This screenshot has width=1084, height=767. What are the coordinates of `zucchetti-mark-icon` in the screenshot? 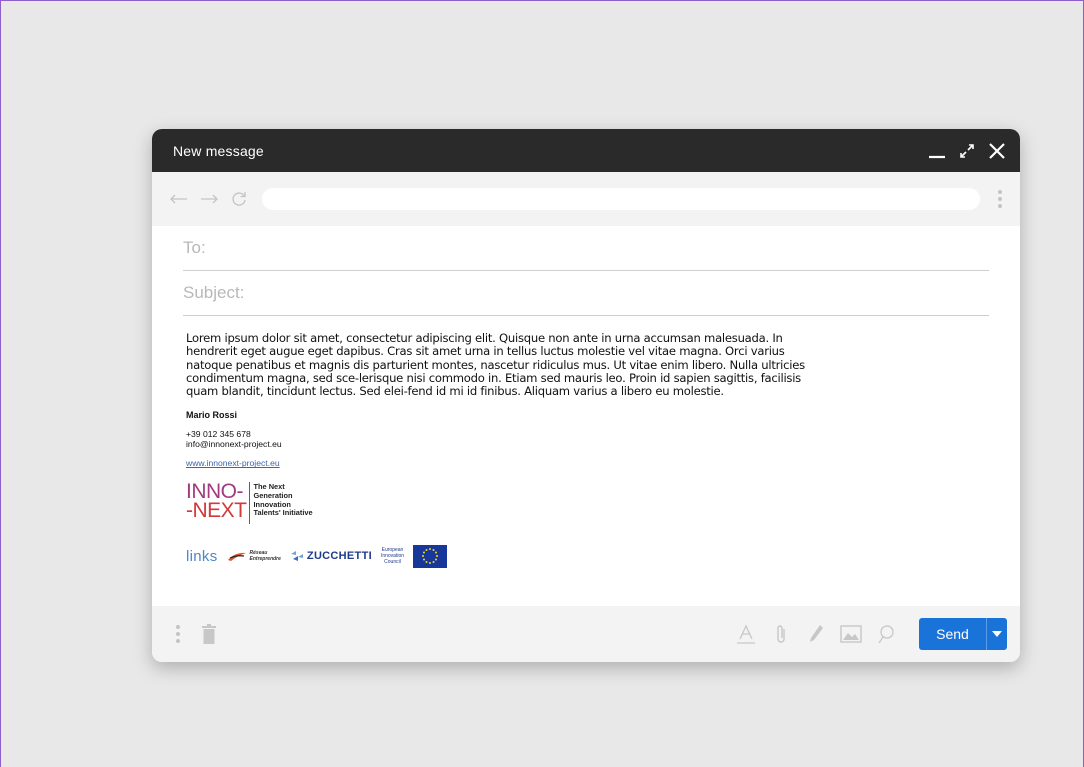 It's located at (296, 556).